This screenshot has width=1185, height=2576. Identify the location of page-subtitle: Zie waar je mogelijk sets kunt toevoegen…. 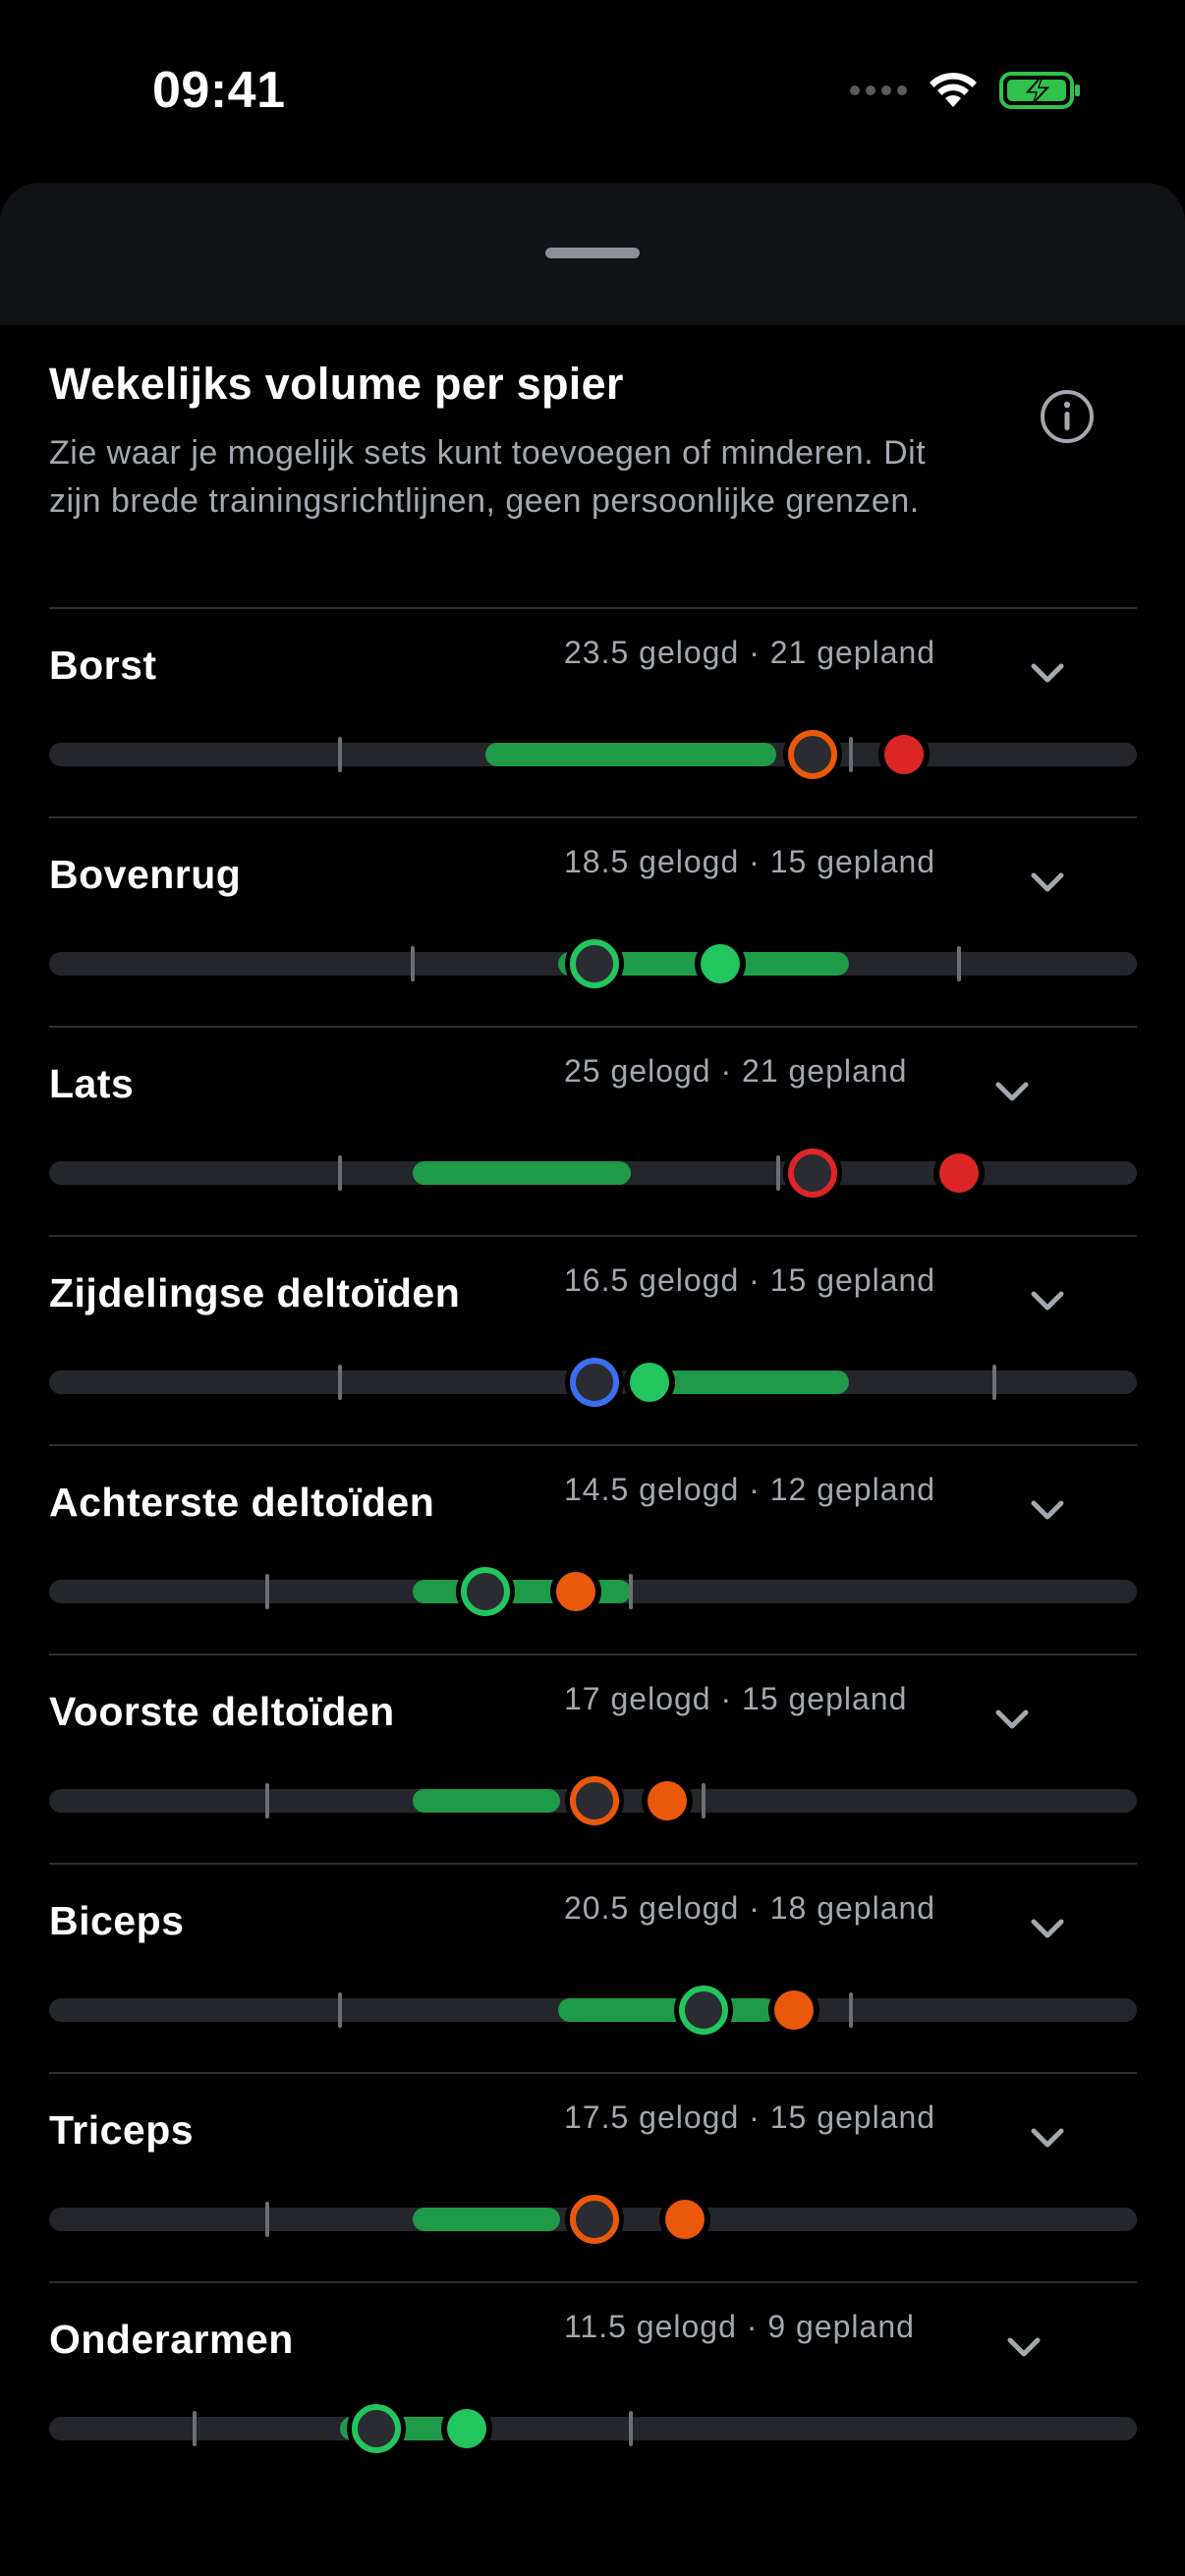
(488, 477).